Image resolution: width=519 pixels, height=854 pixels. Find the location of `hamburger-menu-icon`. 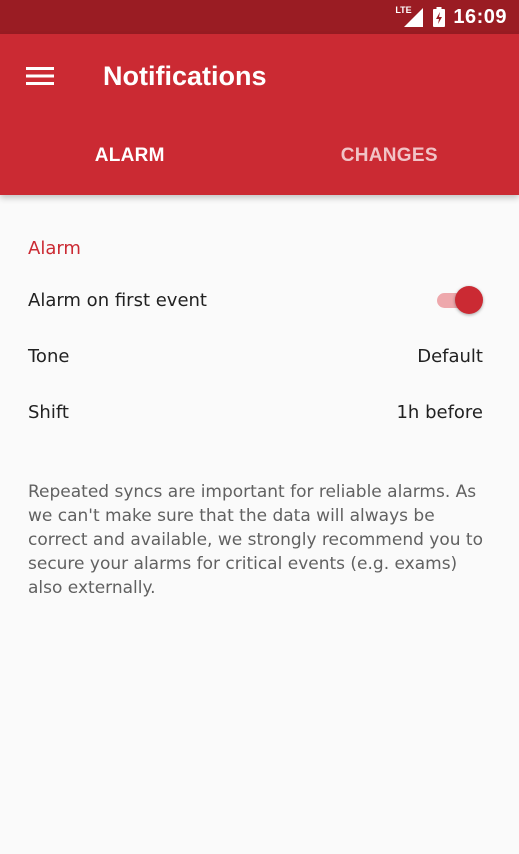

hamburger-menu-icon is located at coordinates (40, 76).